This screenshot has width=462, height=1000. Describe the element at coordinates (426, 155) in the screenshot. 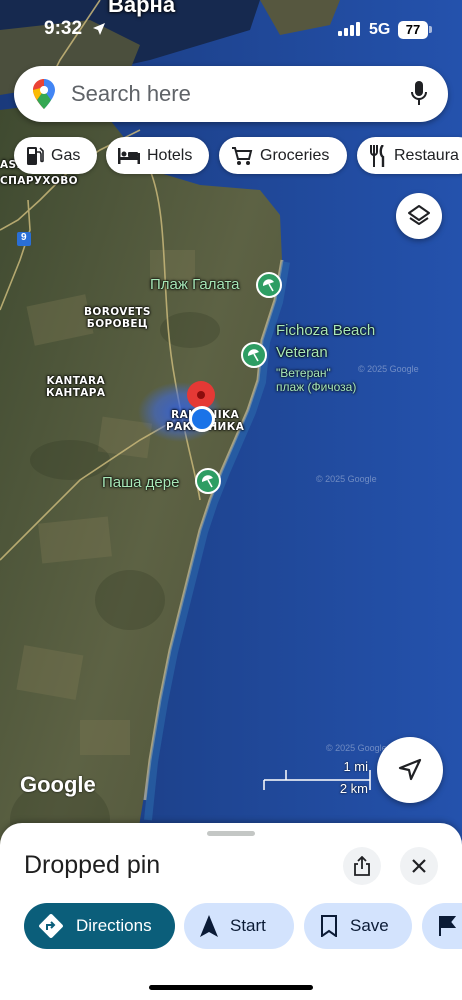

I see `chip-restaurants-label: Restaura` at that location.